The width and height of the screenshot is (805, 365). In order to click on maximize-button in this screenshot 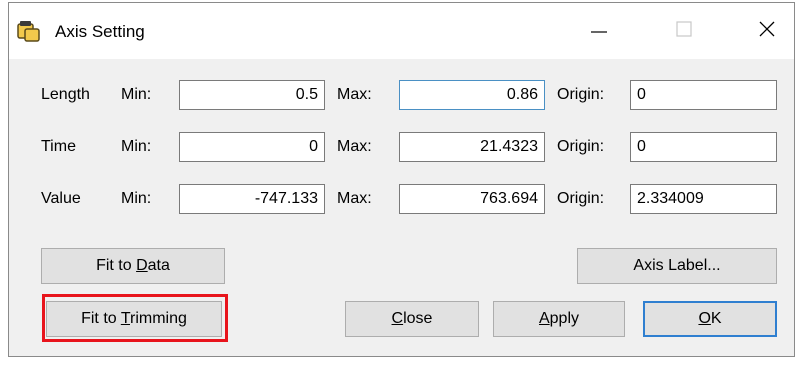, I will do `click(684, 31)`.